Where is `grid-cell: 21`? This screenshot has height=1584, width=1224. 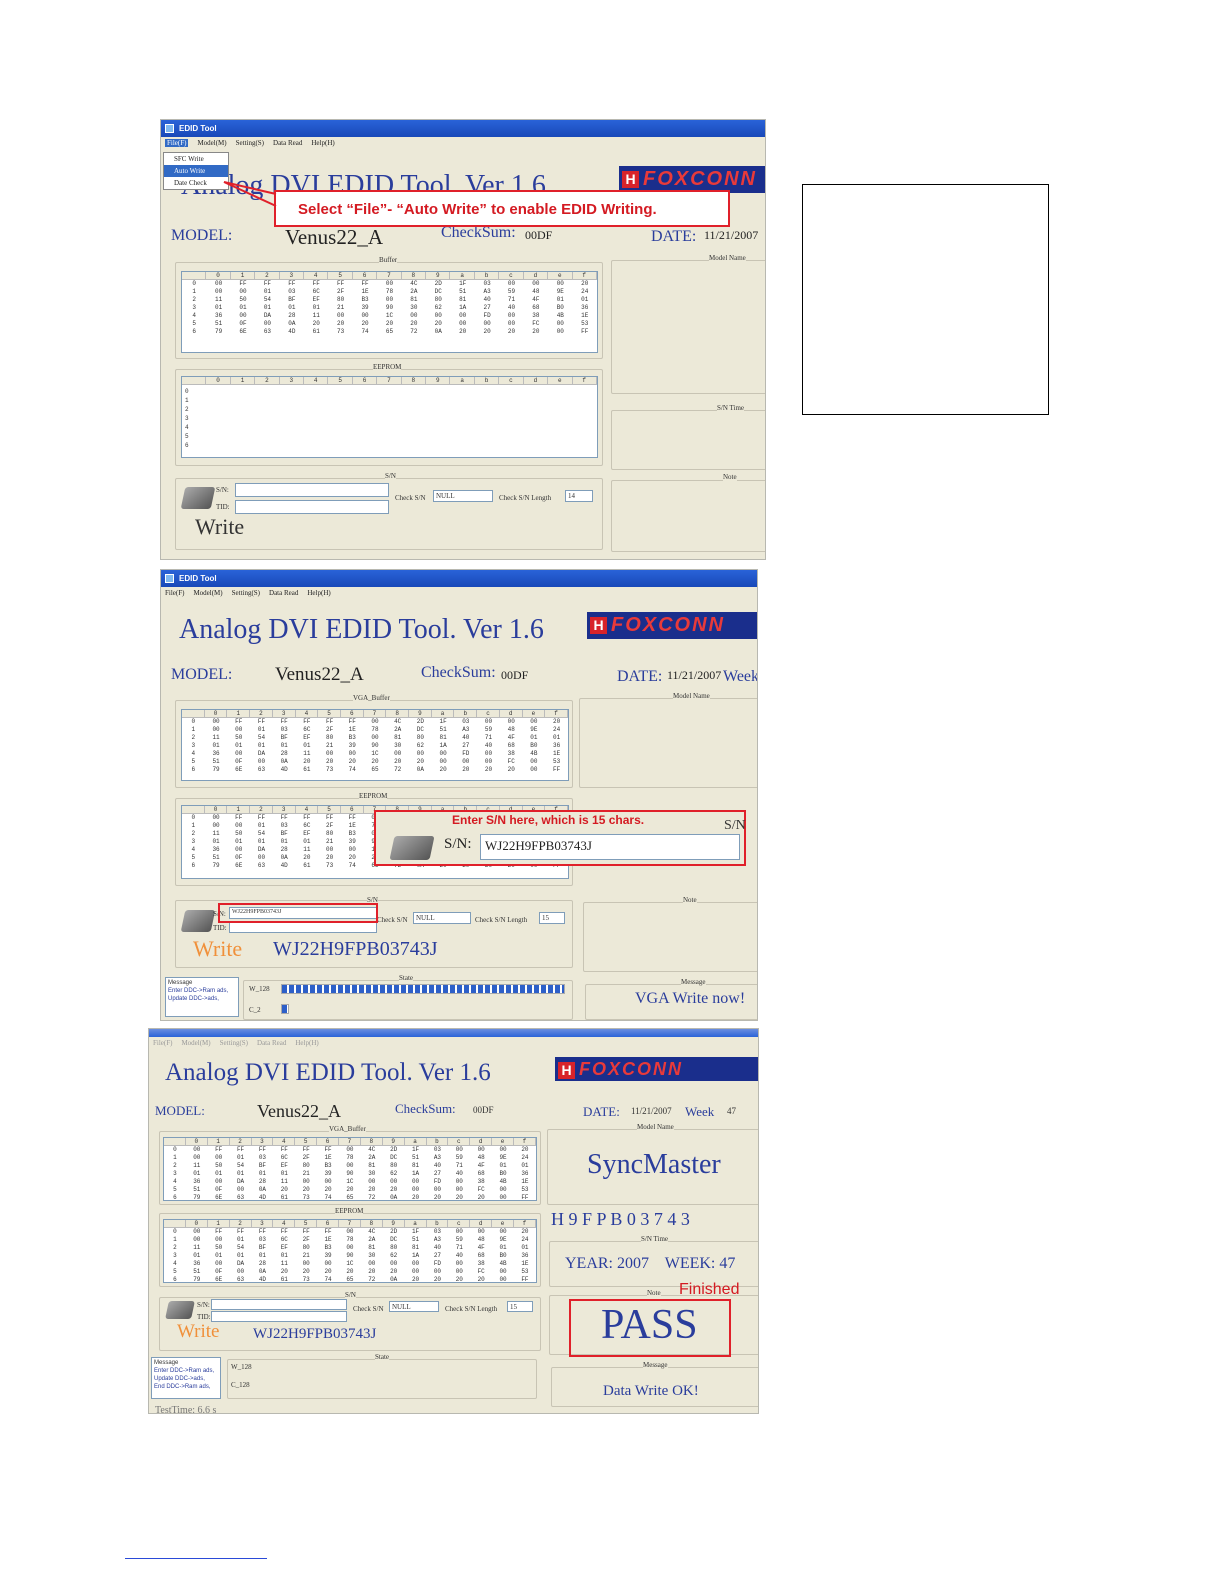
grid-cell: 21 is located at coordinates (329, 842).